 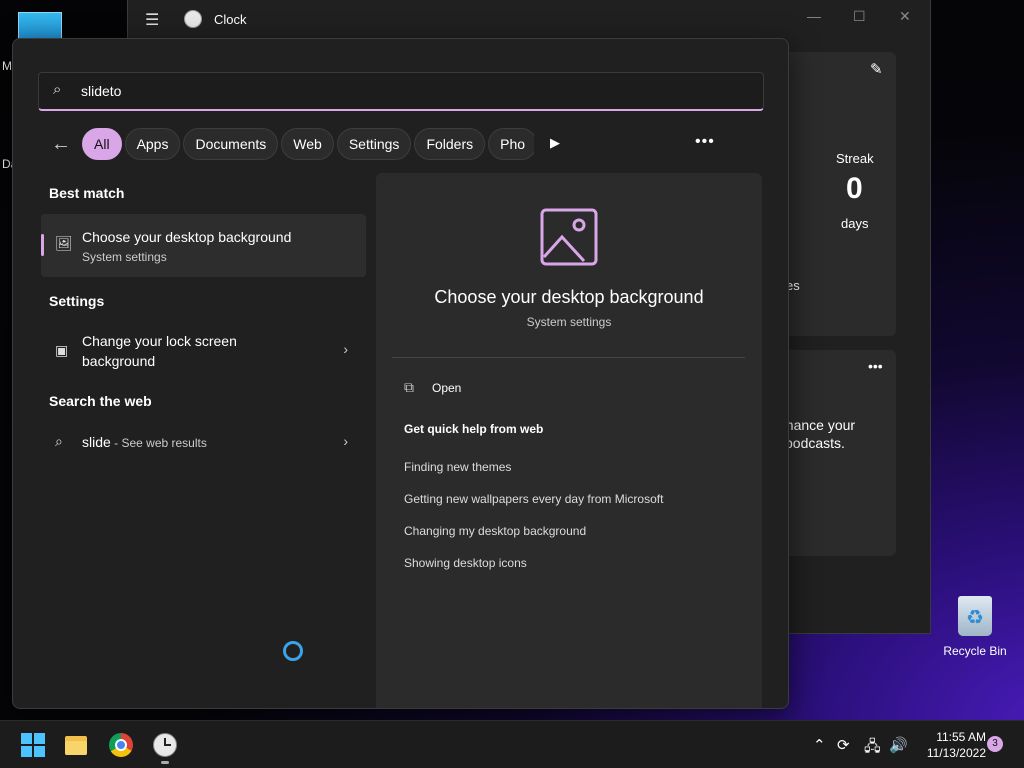 What do you see at coordinates (898, 745) in the screenshot?
I see `volume-icon: 🔊` at bounding box center [898, 745].